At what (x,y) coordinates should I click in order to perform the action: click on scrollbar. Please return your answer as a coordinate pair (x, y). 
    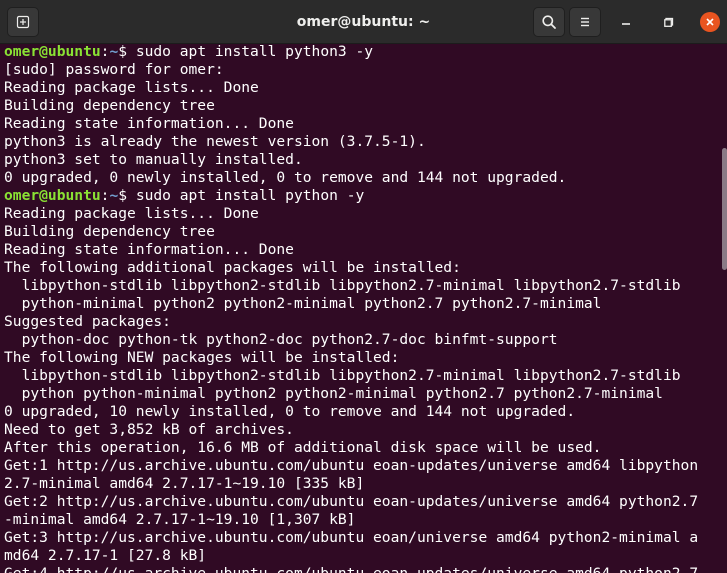
    Looking at the image, I should click on (724, 209).